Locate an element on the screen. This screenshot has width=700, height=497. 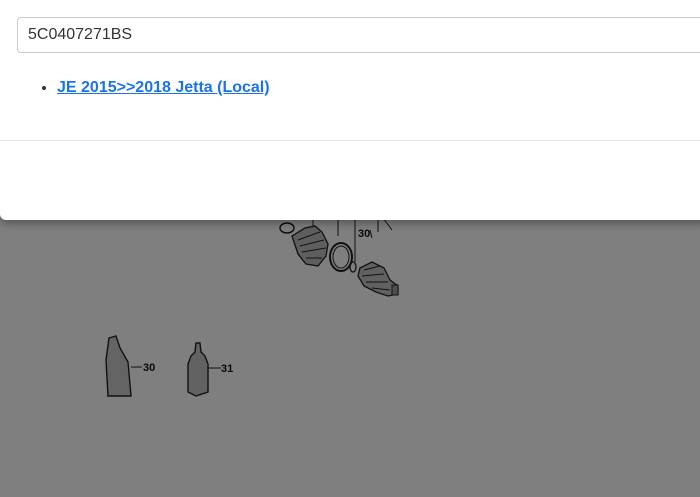
results-list: JE 2015>>2018 Jetta (Local) is located at coordinates (143, 88).